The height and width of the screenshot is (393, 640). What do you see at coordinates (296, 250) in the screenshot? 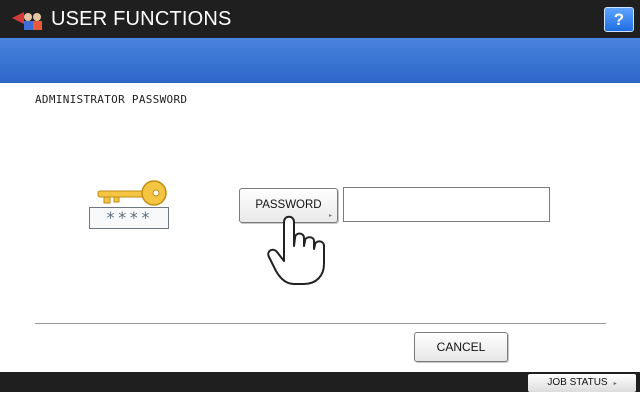
I see `hand-pointer-icon` at bounding box center [296, 250].